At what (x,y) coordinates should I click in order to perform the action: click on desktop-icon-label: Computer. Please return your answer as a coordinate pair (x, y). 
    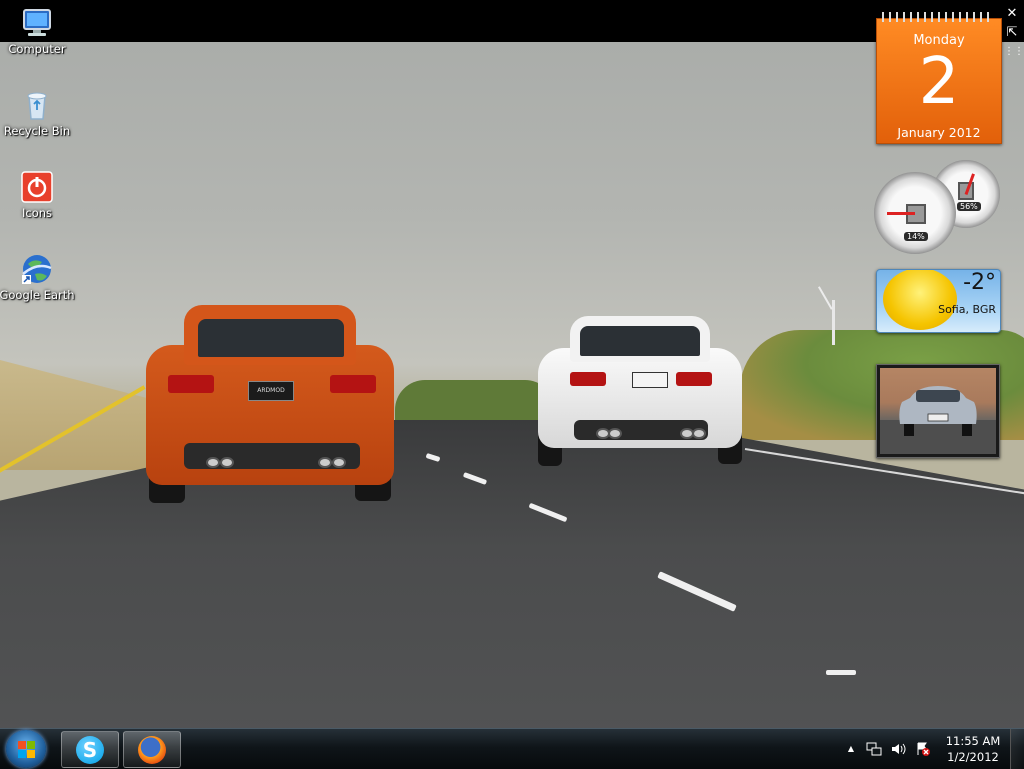
    Looking at the image, I should click on (37, 49).